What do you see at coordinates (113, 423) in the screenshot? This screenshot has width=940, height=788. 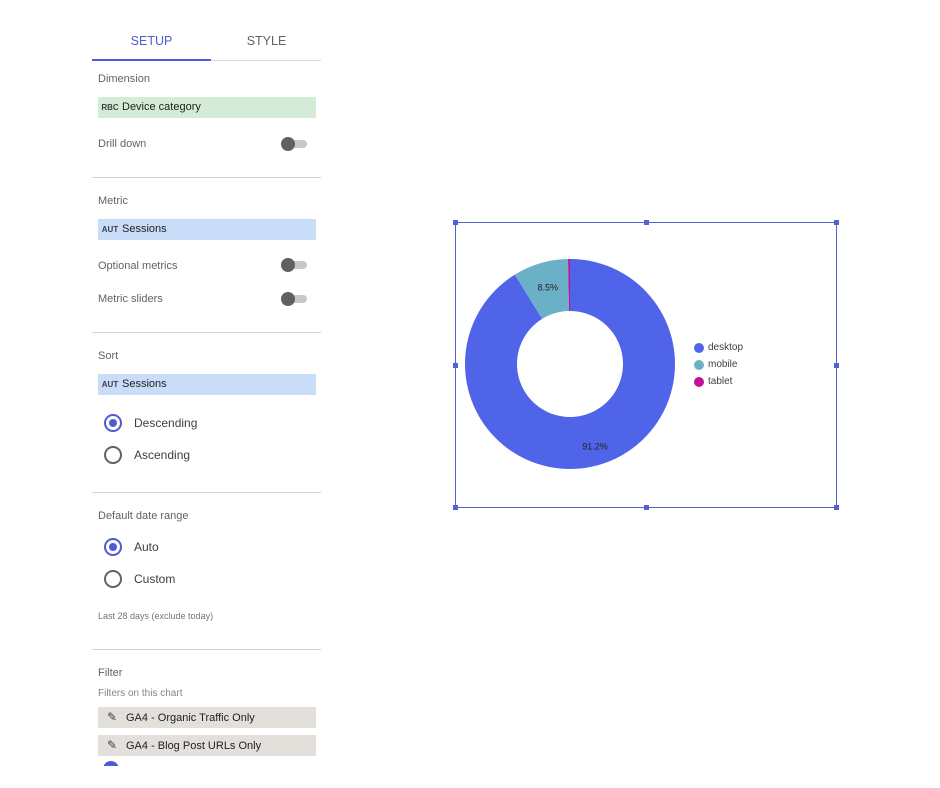 I see `descending-radio` at bounding box center [113, 423].